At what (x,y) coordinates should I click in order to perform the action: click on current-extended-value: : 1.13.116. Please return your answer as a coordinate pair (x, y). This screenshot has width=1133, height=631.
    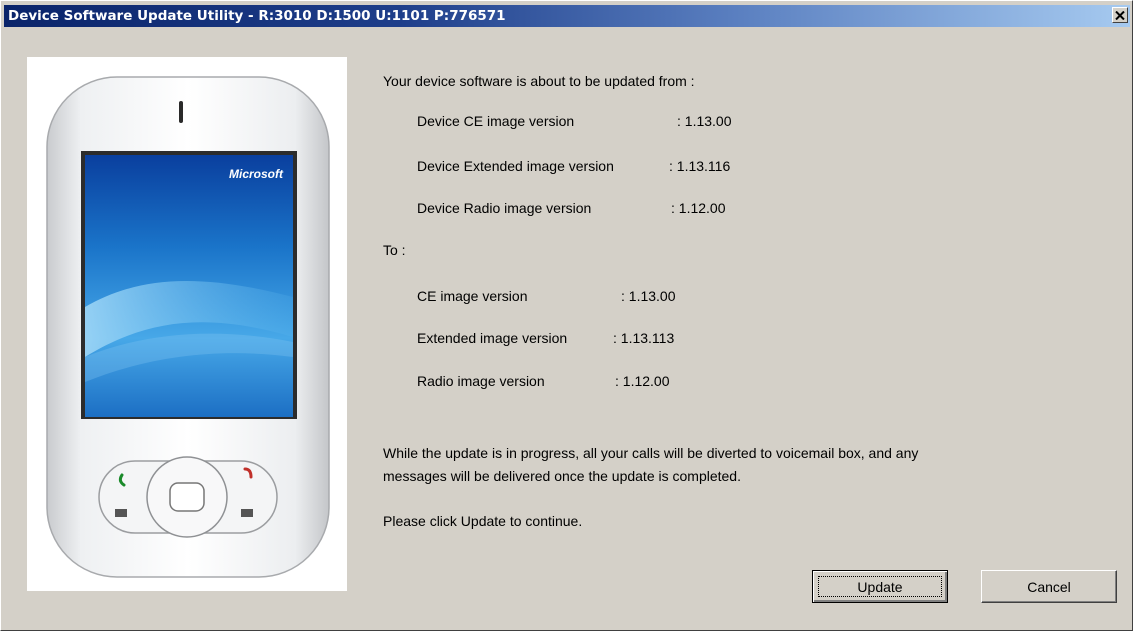
    Looking at the image, I should click on (700, 166).